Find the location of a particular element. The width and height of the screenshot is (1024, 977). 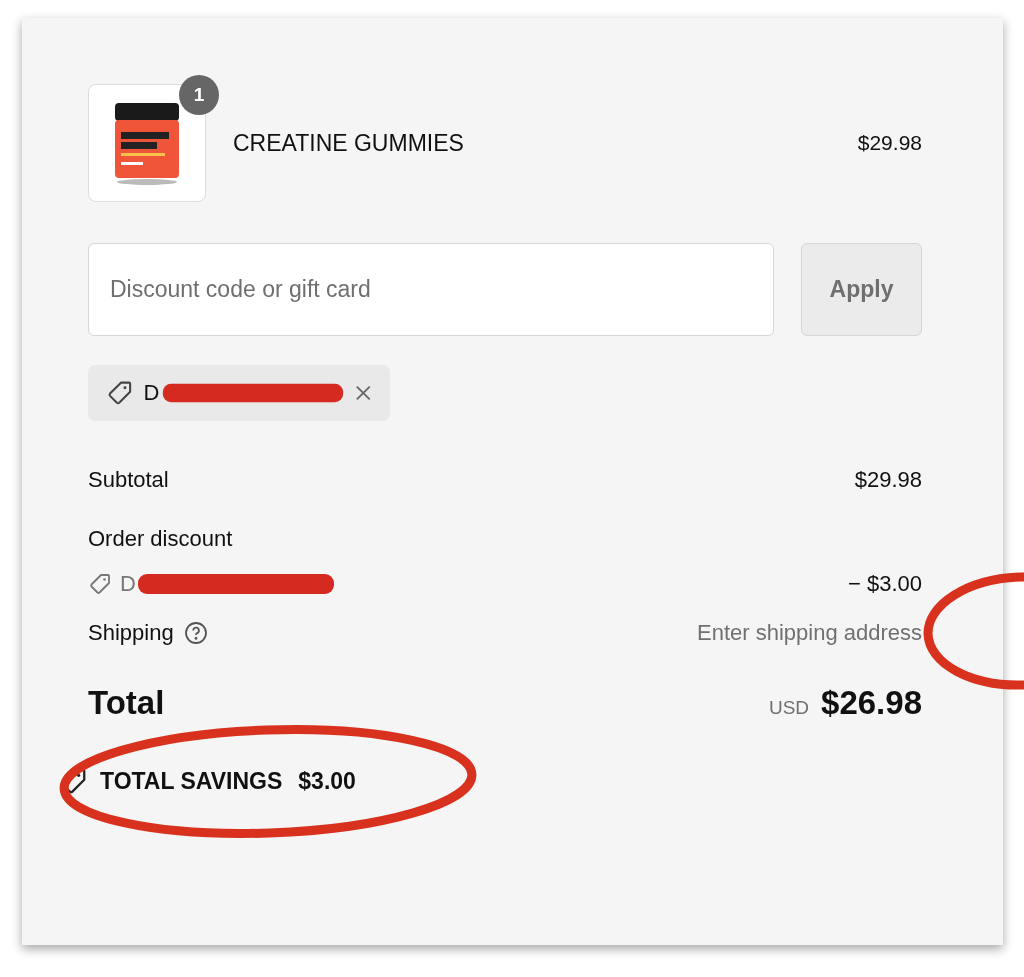

discount-amount: − $3.00 is located at coordinates (885, 583).